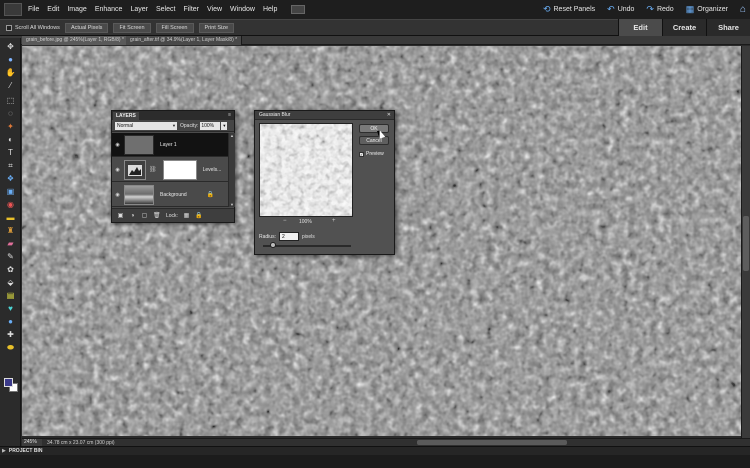 This screenshot has width=750, height=468. I want to click on radius-row: Radius: 2 pixels, so click(287, 236).